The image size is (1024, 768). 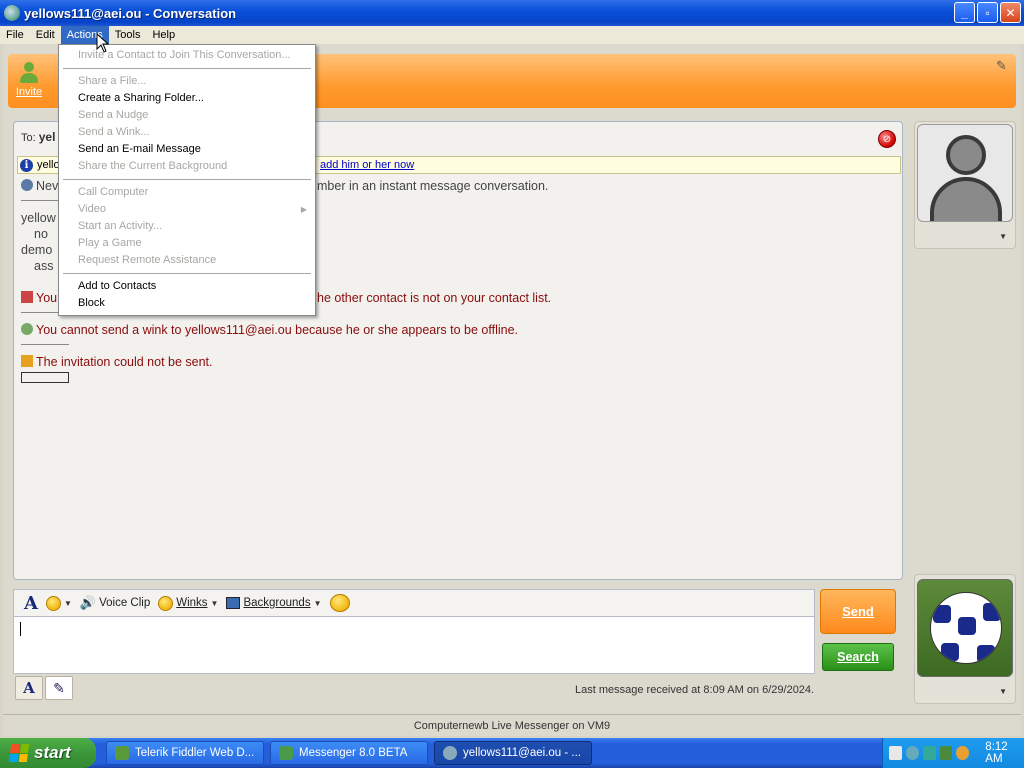 I want to click on chevron-left-icon, so click(x=912, y=753).